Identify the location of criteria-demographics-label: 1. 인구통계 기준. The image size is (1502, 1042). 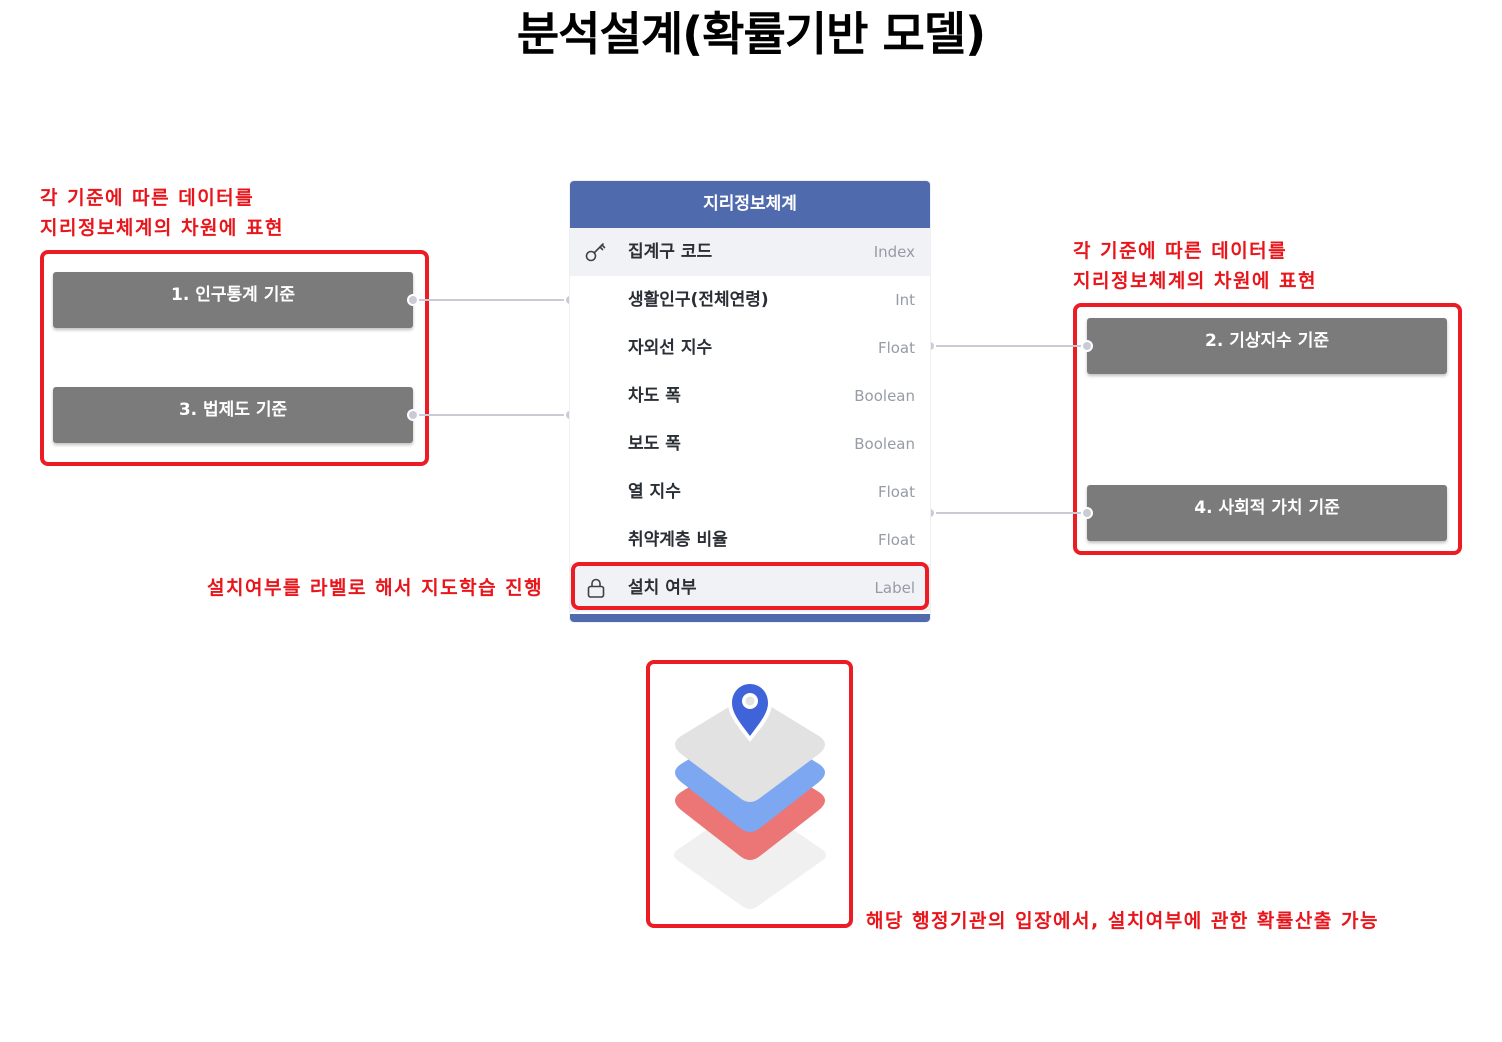
(233, 295).